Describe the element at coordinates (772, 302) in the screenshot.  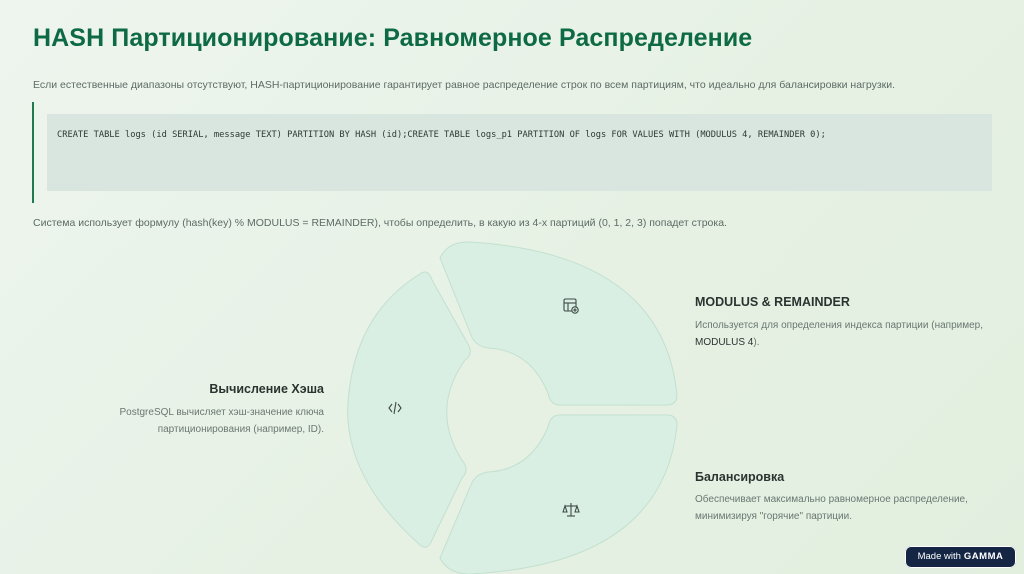
I see `modulus-title: MODULUS & REMAINDER` at that location.